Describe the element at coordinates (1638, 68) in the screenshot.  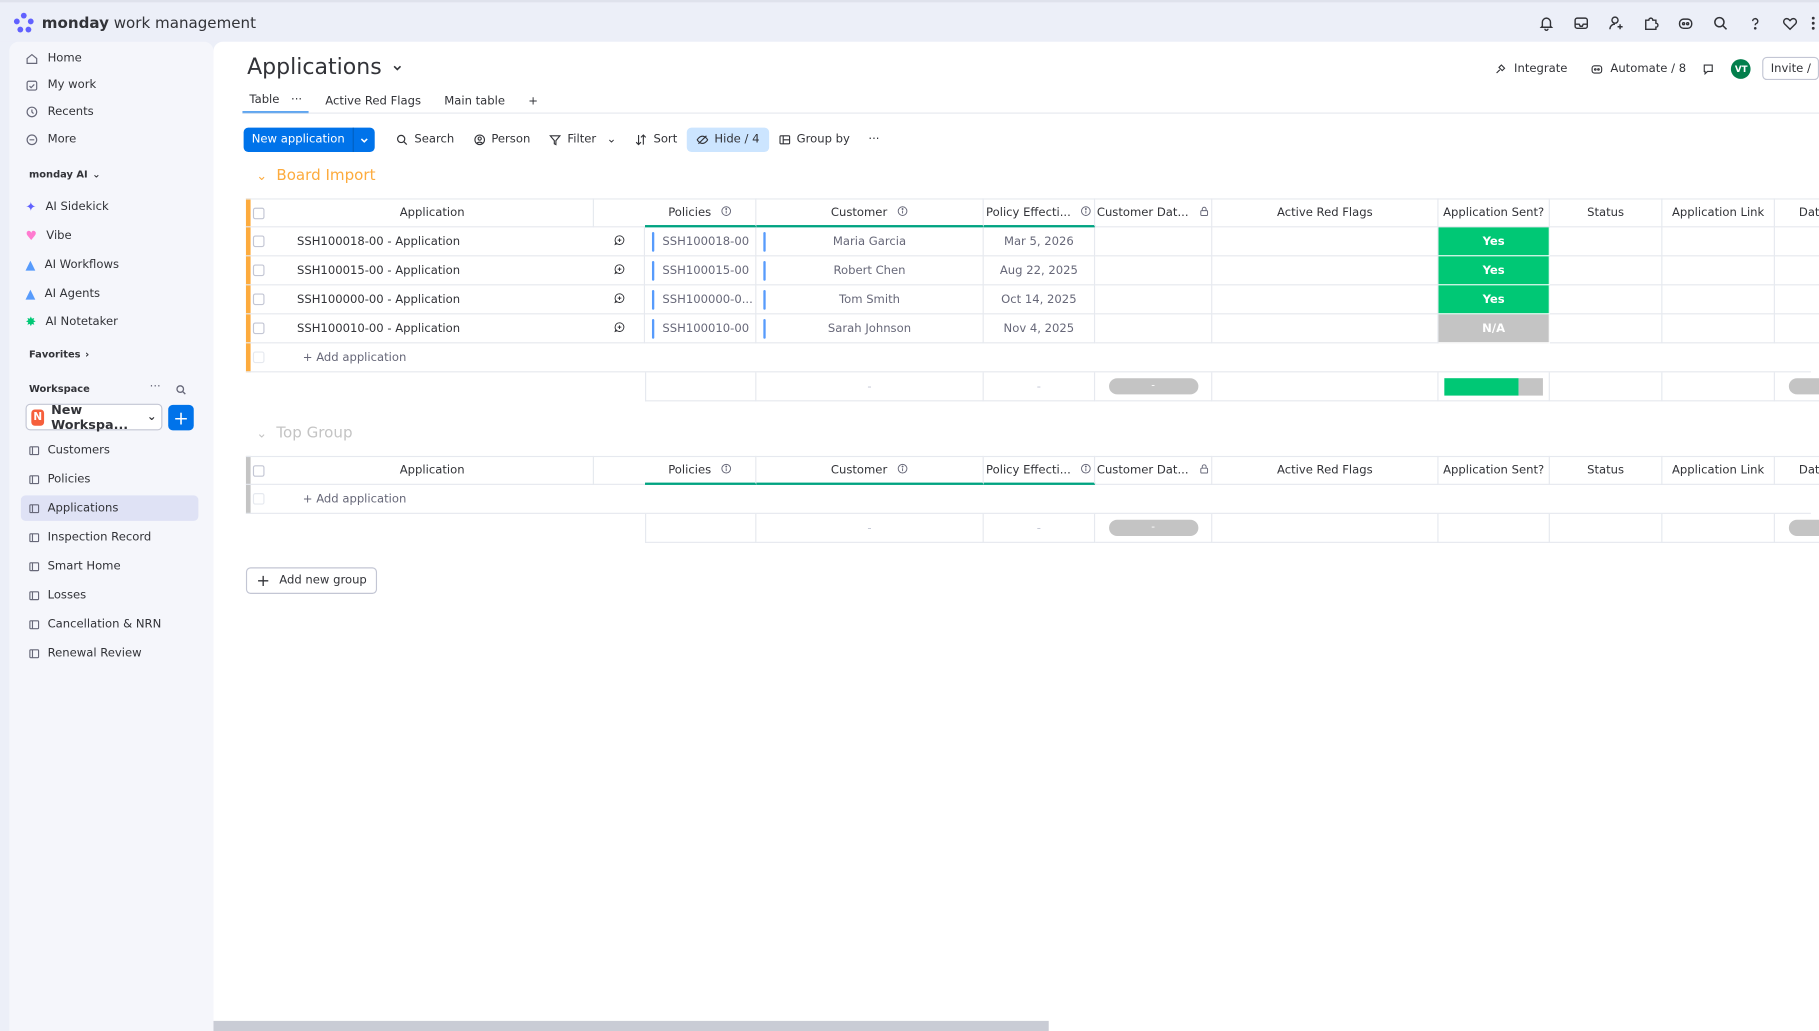
I see `automate-button: Automate / 8` at that location.